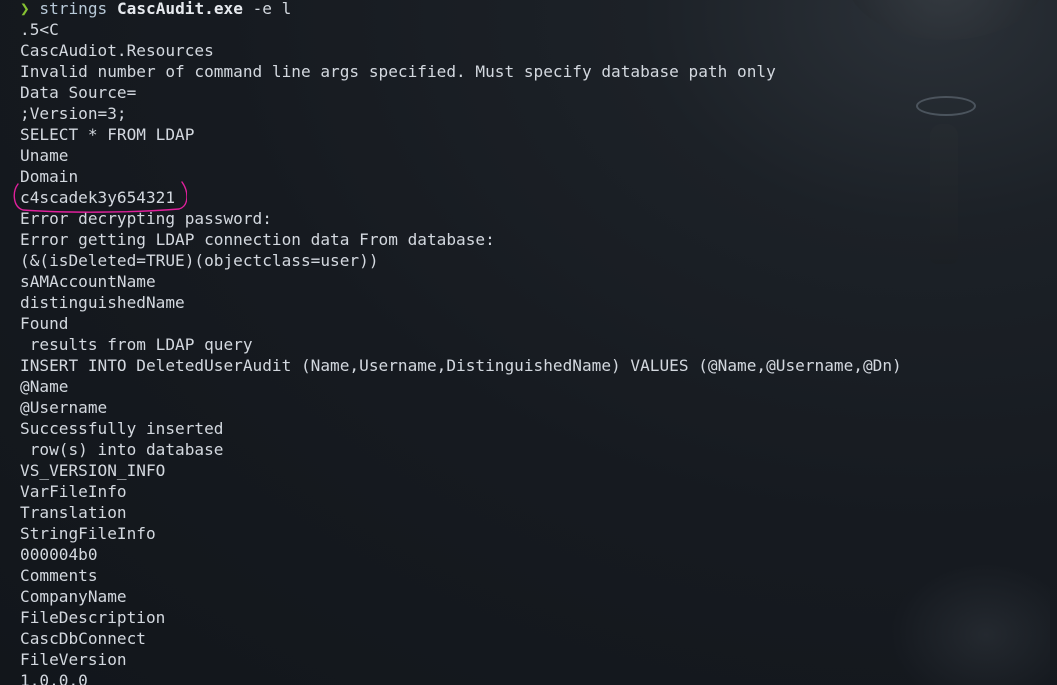 The image size is (1057, 685). What do you see at coordinates (73, 596) in the screenshot?
I see `output-line: CompanyName` at bounding box center [73, 596].